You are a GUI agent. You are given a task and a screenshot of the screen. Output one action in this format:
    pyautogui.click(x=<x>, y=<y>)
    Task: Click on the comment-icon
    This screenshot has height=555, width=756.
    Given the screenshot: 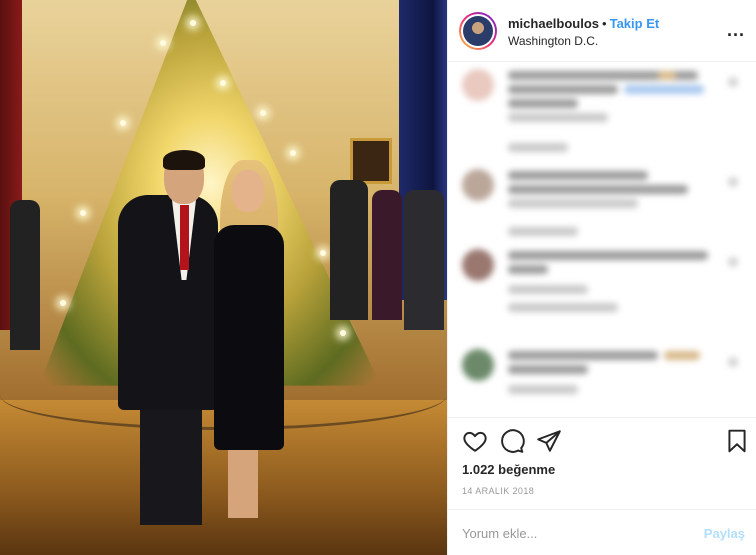 What is the action you would take?
    pyautogui.click(x=512, y=441)
    